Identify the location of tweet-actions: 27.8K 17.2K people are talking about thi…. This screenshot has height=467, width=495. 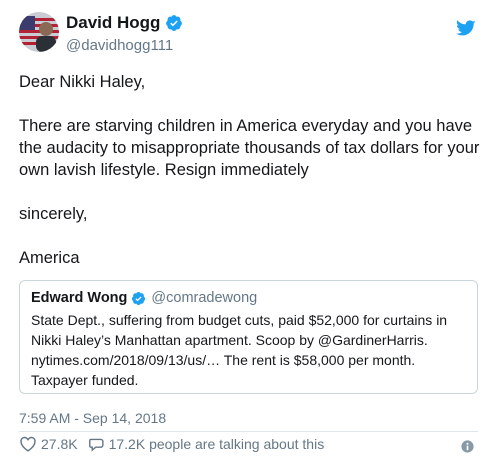
(176, 444).